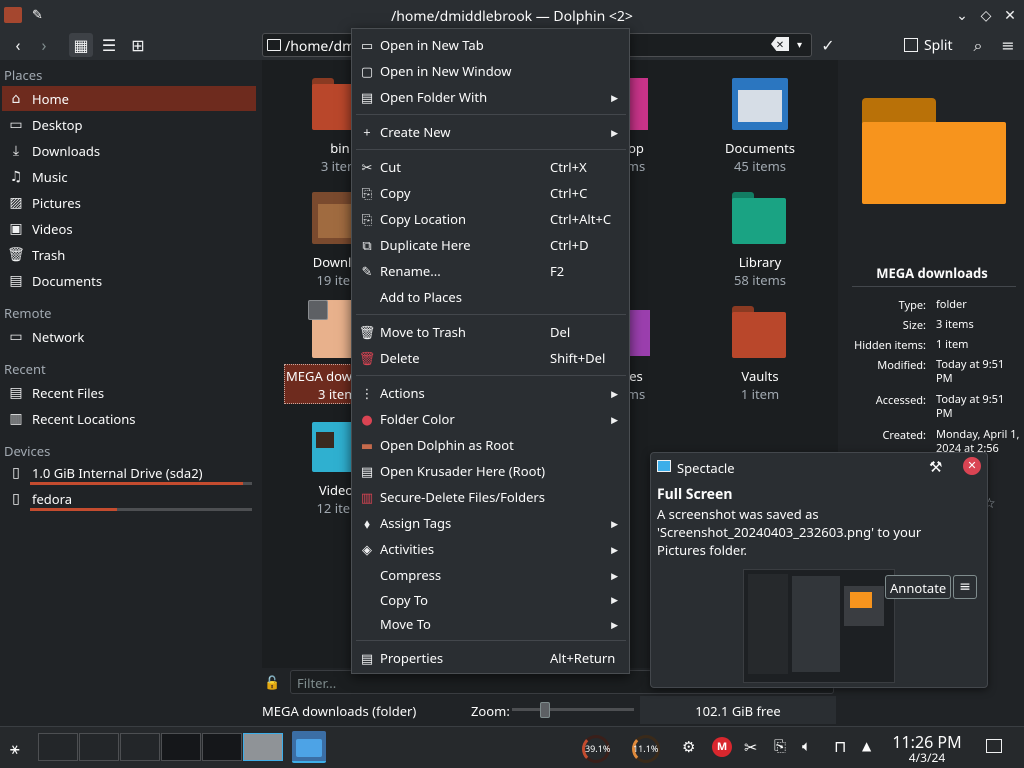  What do you see at coordinates (25, 369) in the screenshot?
I see `recent-section-title: Recent` at bounding box center [25, 369].